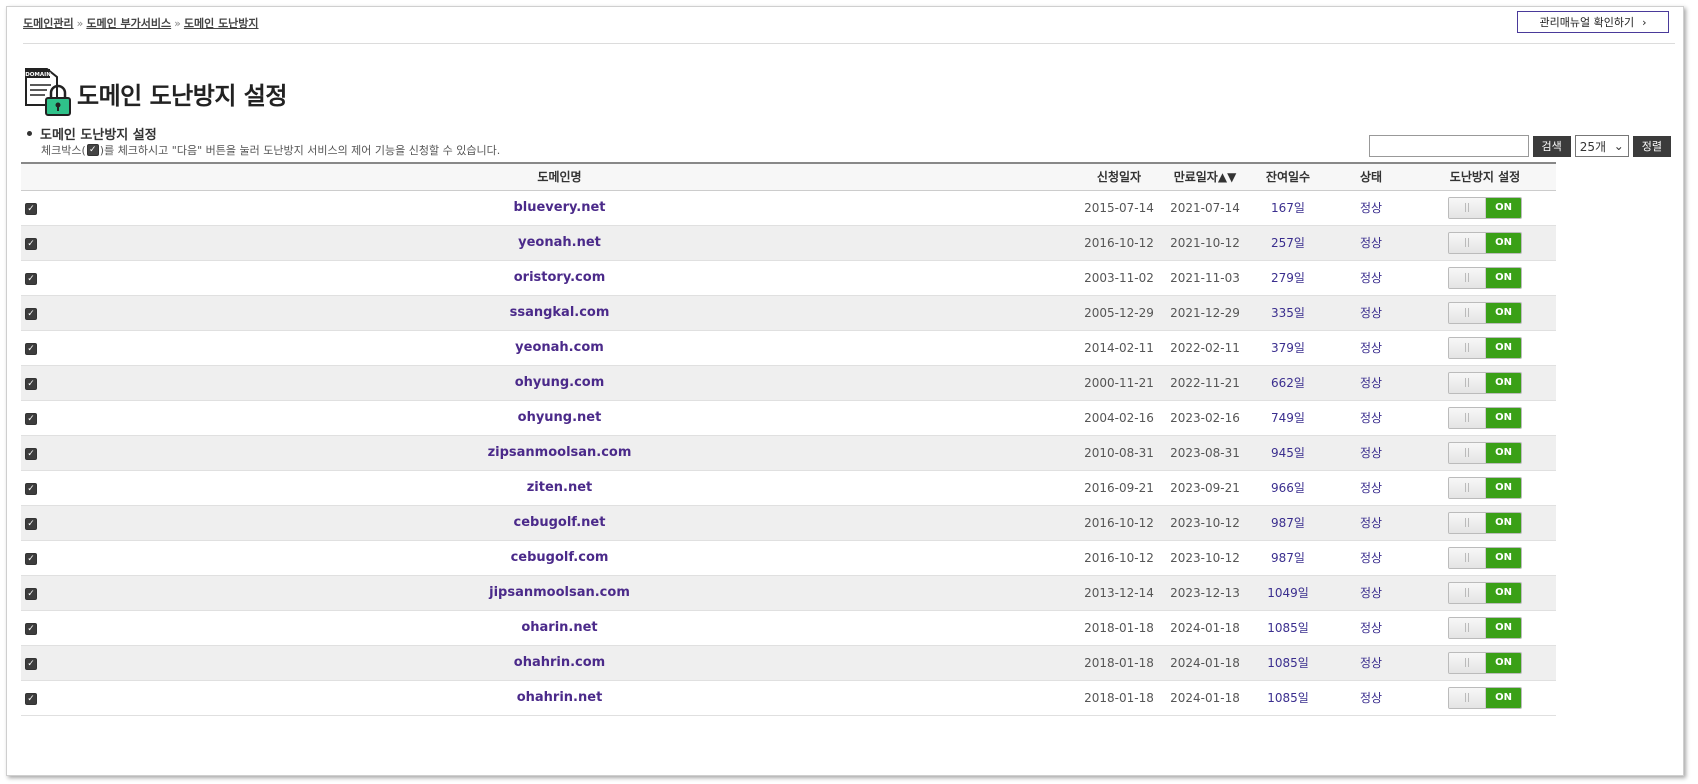 The width and height of the screenshot is (1698, 784). What do you see at coordinates (63, 150) in the screenshot?
I see `section-desc-before: 체크박스(` at bounding box center [63, 150].